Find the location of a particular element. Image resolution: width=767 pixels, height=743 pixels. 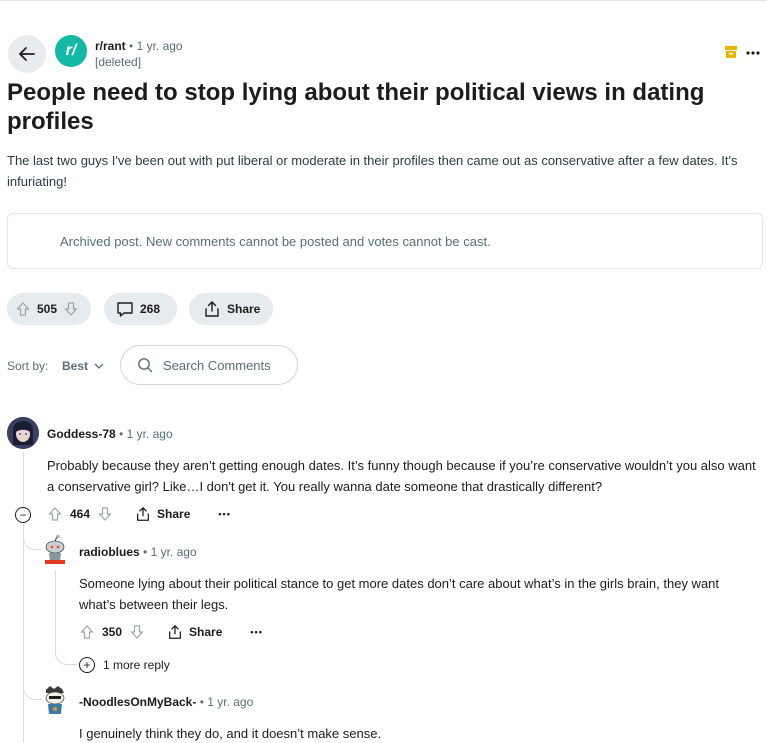

more-icon is located at coordinates (753, 53).